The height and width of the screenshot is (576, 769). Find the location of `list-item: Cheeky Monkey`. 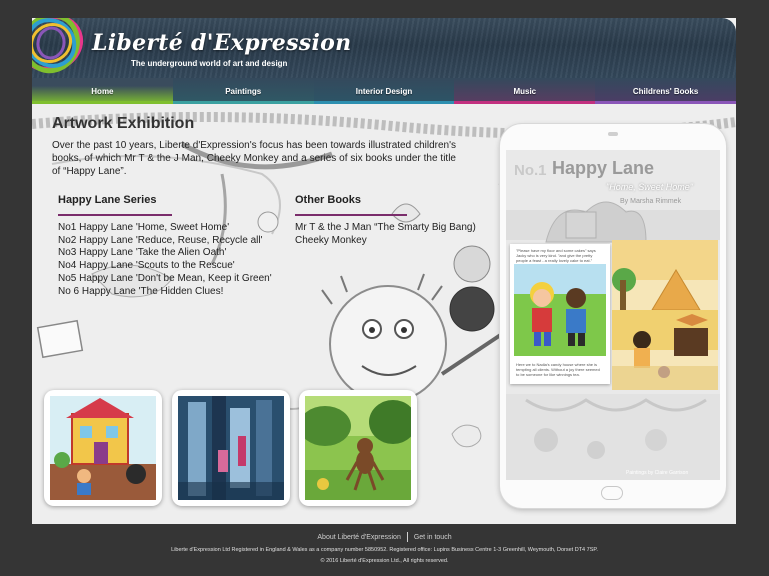

list-item: Cheeky Monkey is located at coordinates (331, 240).